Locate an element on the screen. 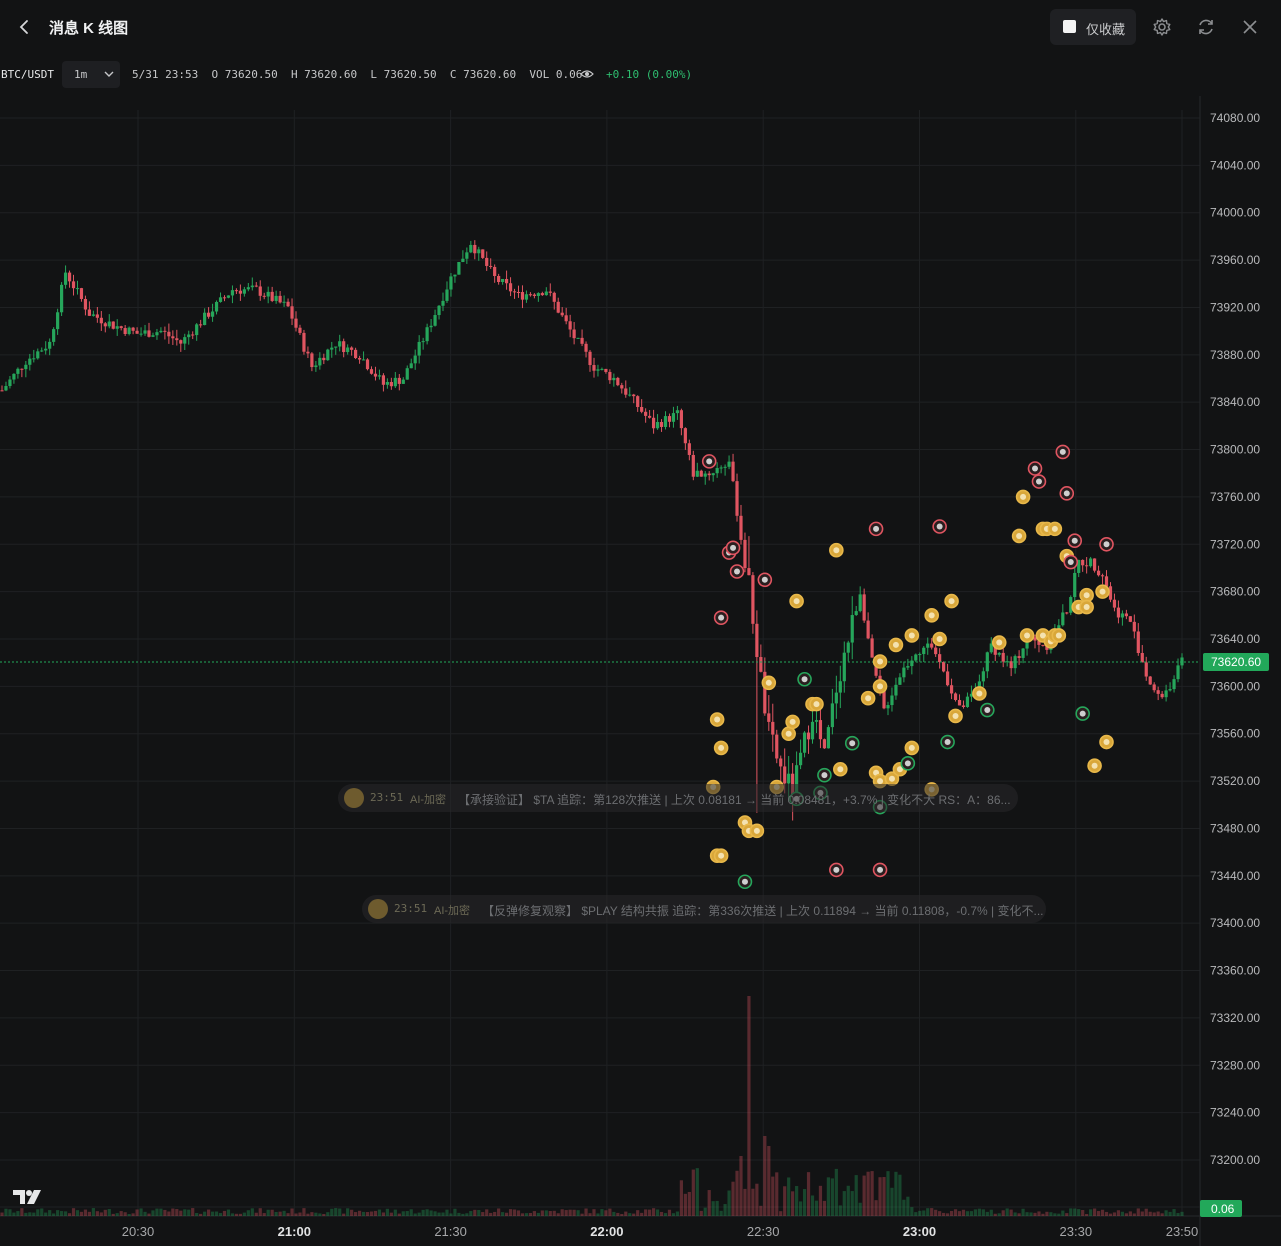 Image resolution: width=1281 pixels, height=1246 pixels. price-axis-label: 73800.00 is located at coordinates (1235, 450).